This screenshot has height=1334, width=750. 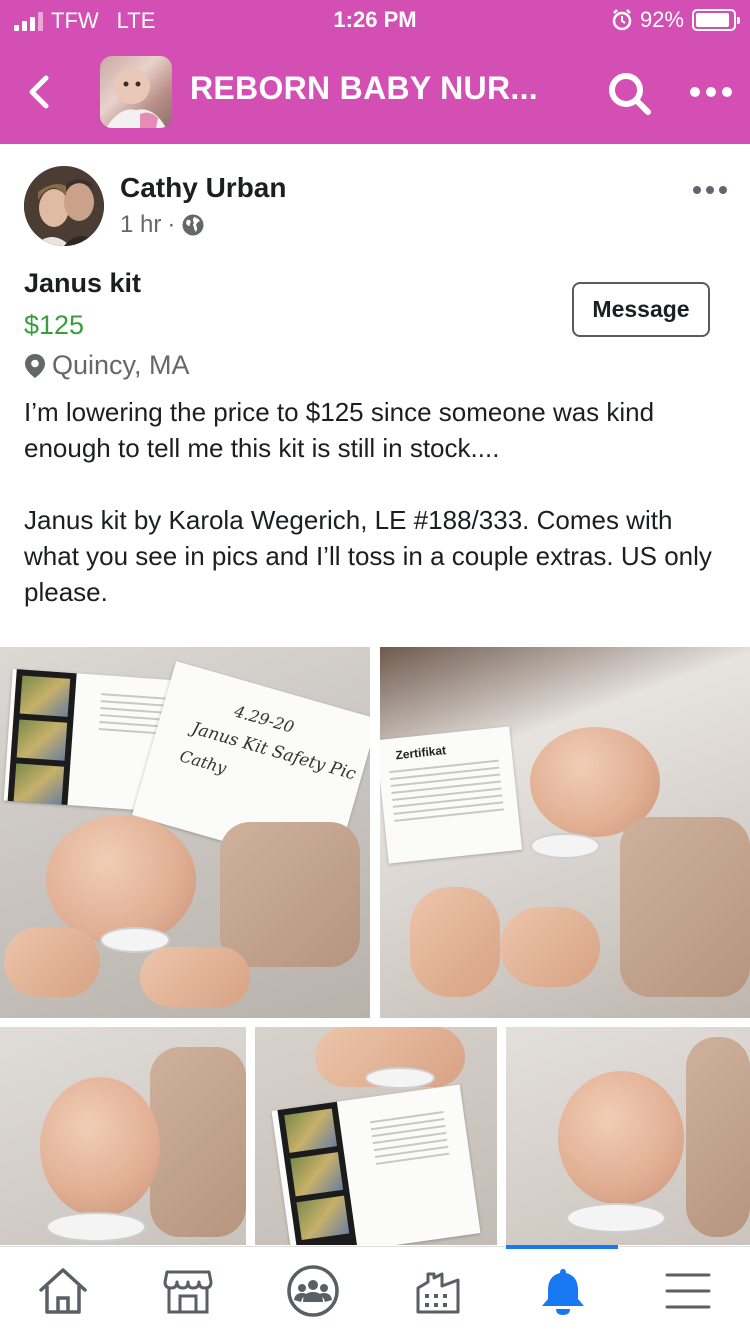 I want to click on profile-photo-icon, so click(x=64, y=206).